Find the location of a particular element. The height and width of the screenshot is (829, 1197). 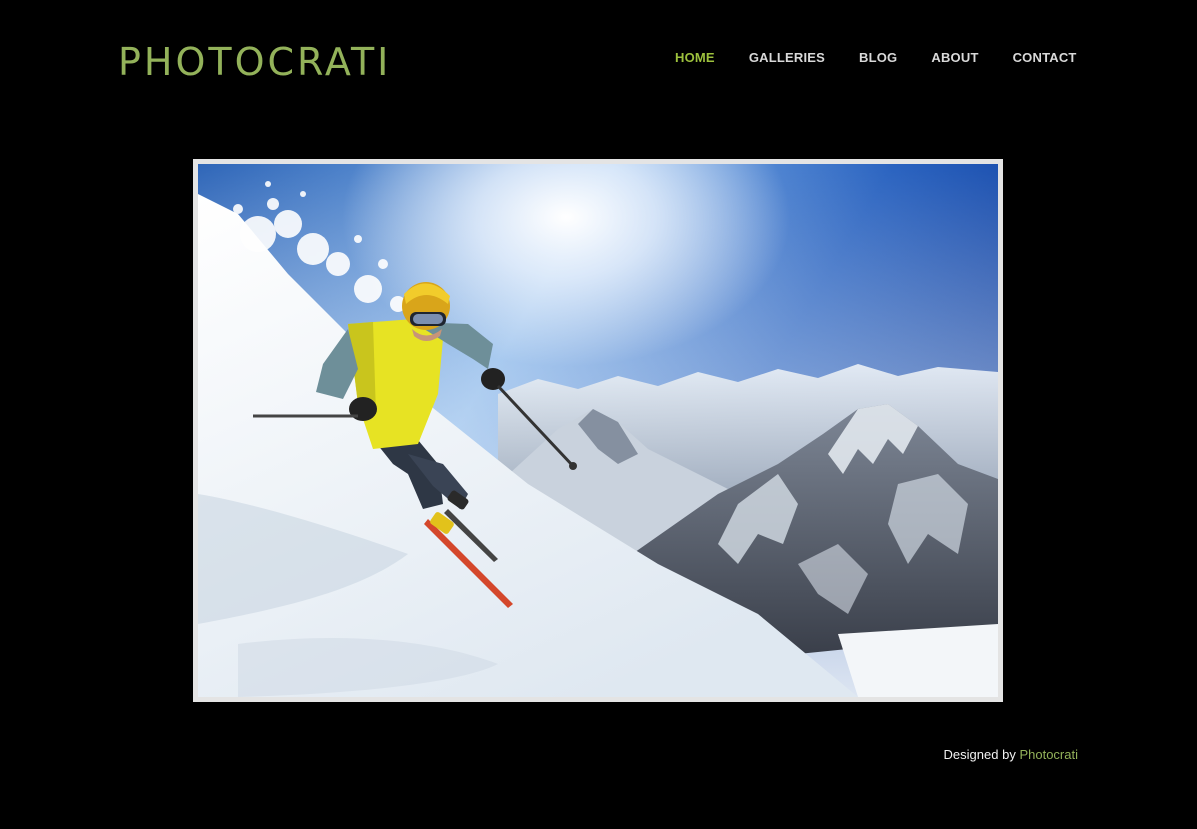

footer-prefix: Designed by is located at coordinates (979, 754).